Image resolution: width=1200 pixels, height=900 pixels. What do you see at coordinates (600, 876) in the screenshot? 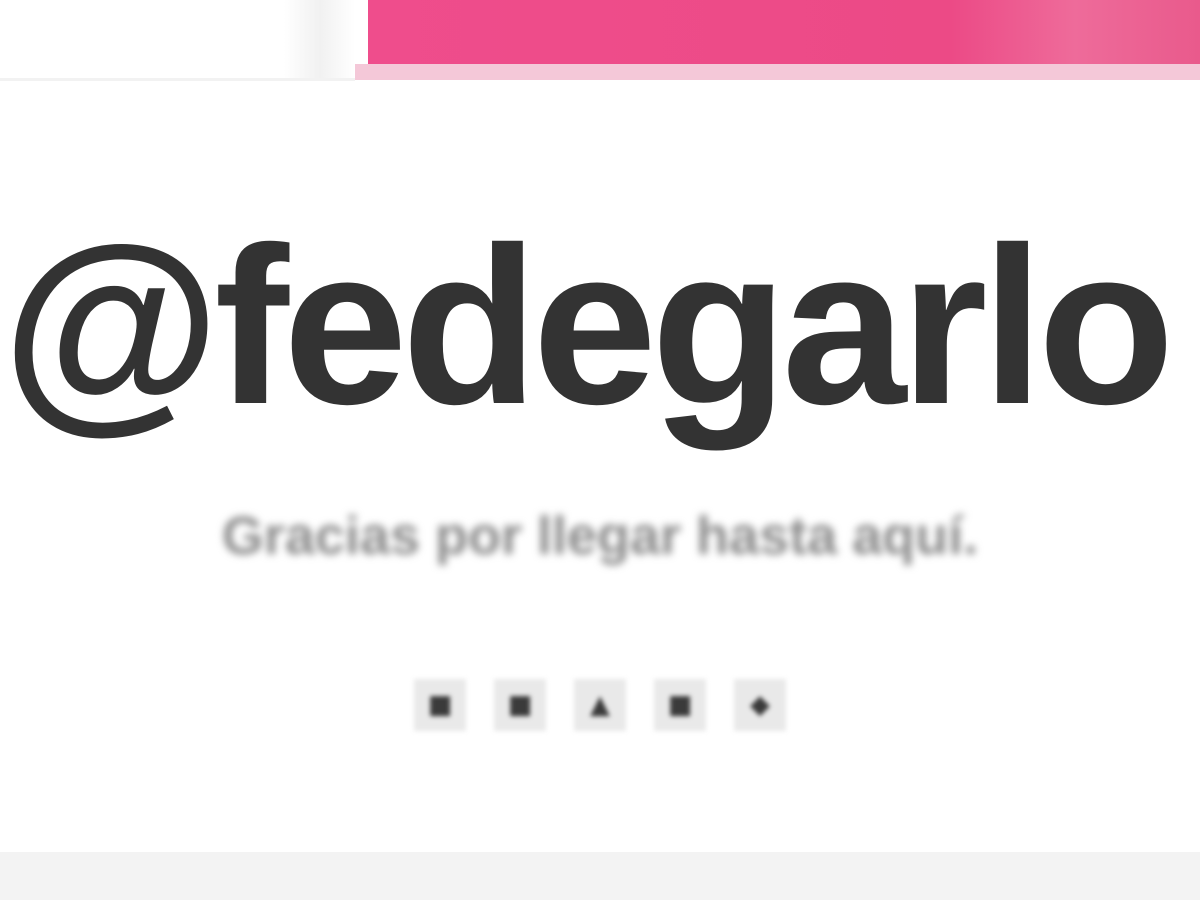
I see `bottom-bar` at bounding box center [600, 876].